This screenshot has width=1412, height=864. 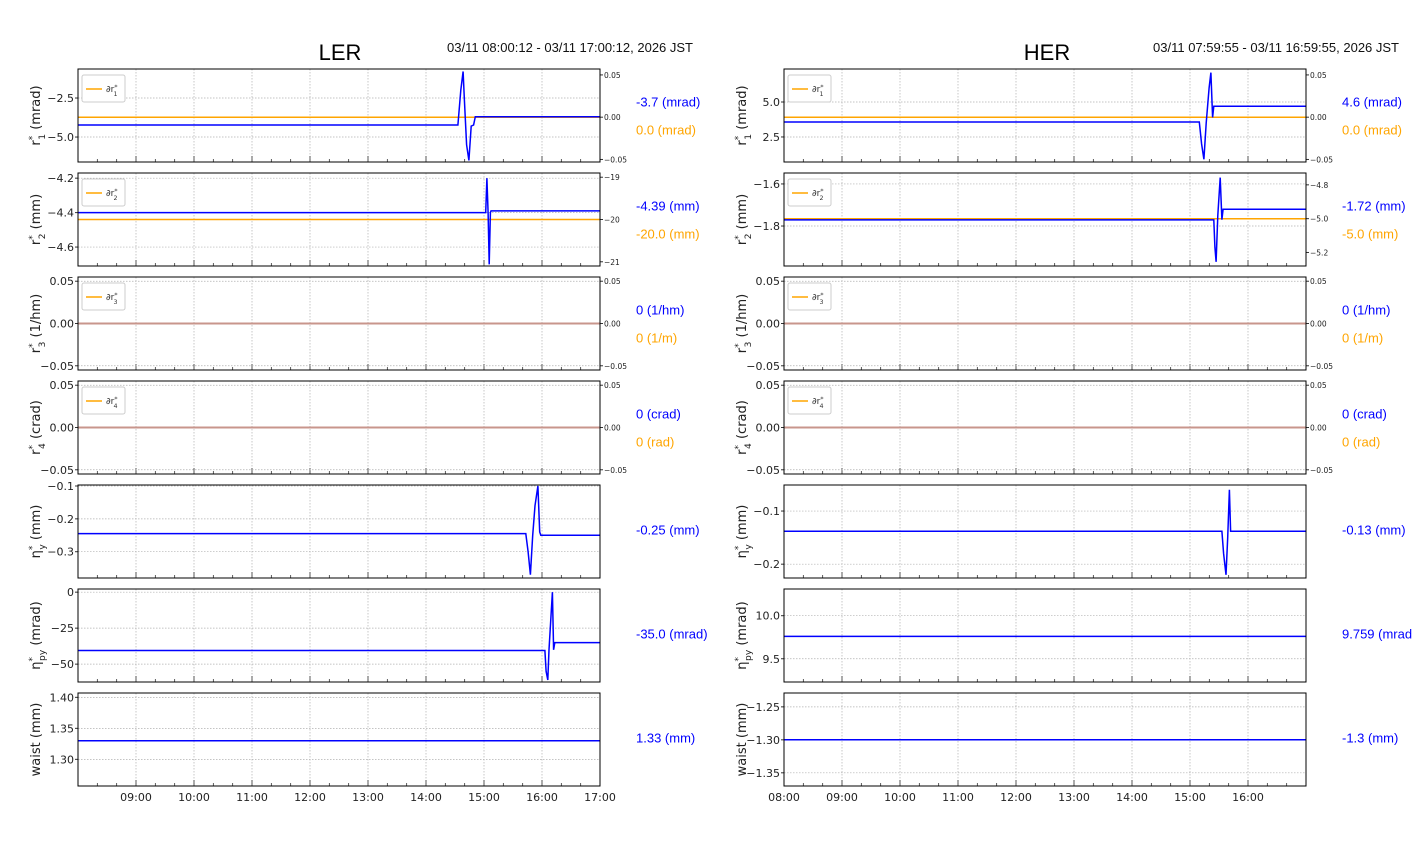 I want to click on right-tick-label: −21, so click(x=612, y=262).